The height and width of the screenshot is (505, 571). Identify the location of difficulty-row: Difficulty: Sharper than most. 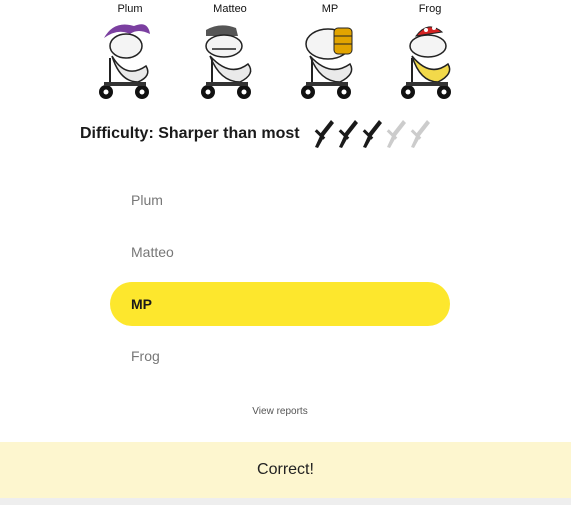
(256, 134).